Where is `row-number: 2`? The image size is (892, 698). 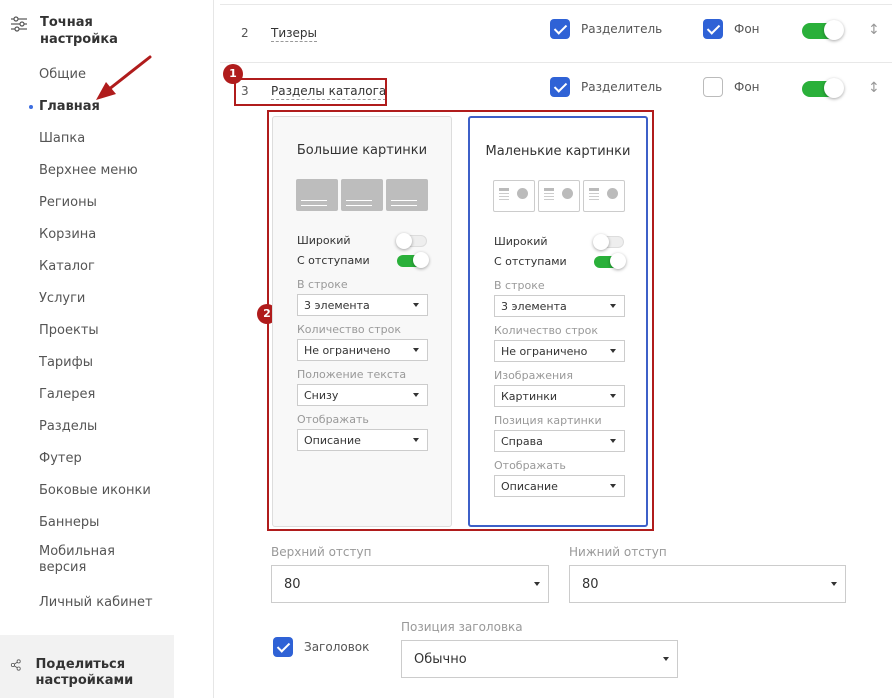
row-number: 2 is located at coordinates (245, 33).